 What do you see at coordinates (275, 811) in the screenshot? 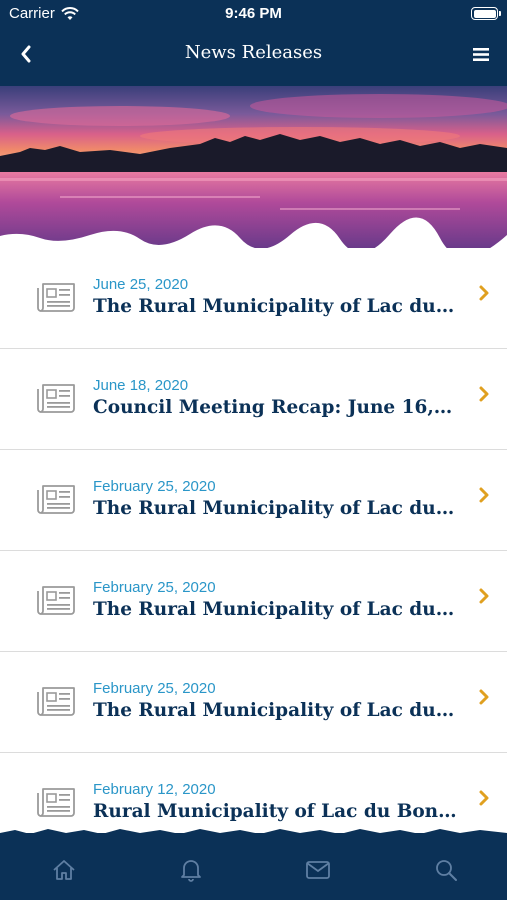
I see `news-title: Rural Municipality of Lac du Bonnet` at bounding box center [275, 811].